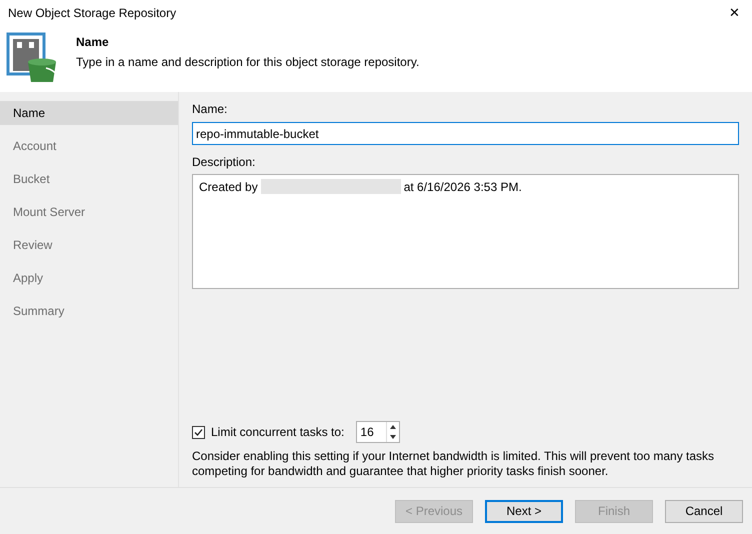 This screenshot has width=752, height=534. Describe the element at coordinates (198, 432) in the screenshot. I see `limit-checkbox` at that location.